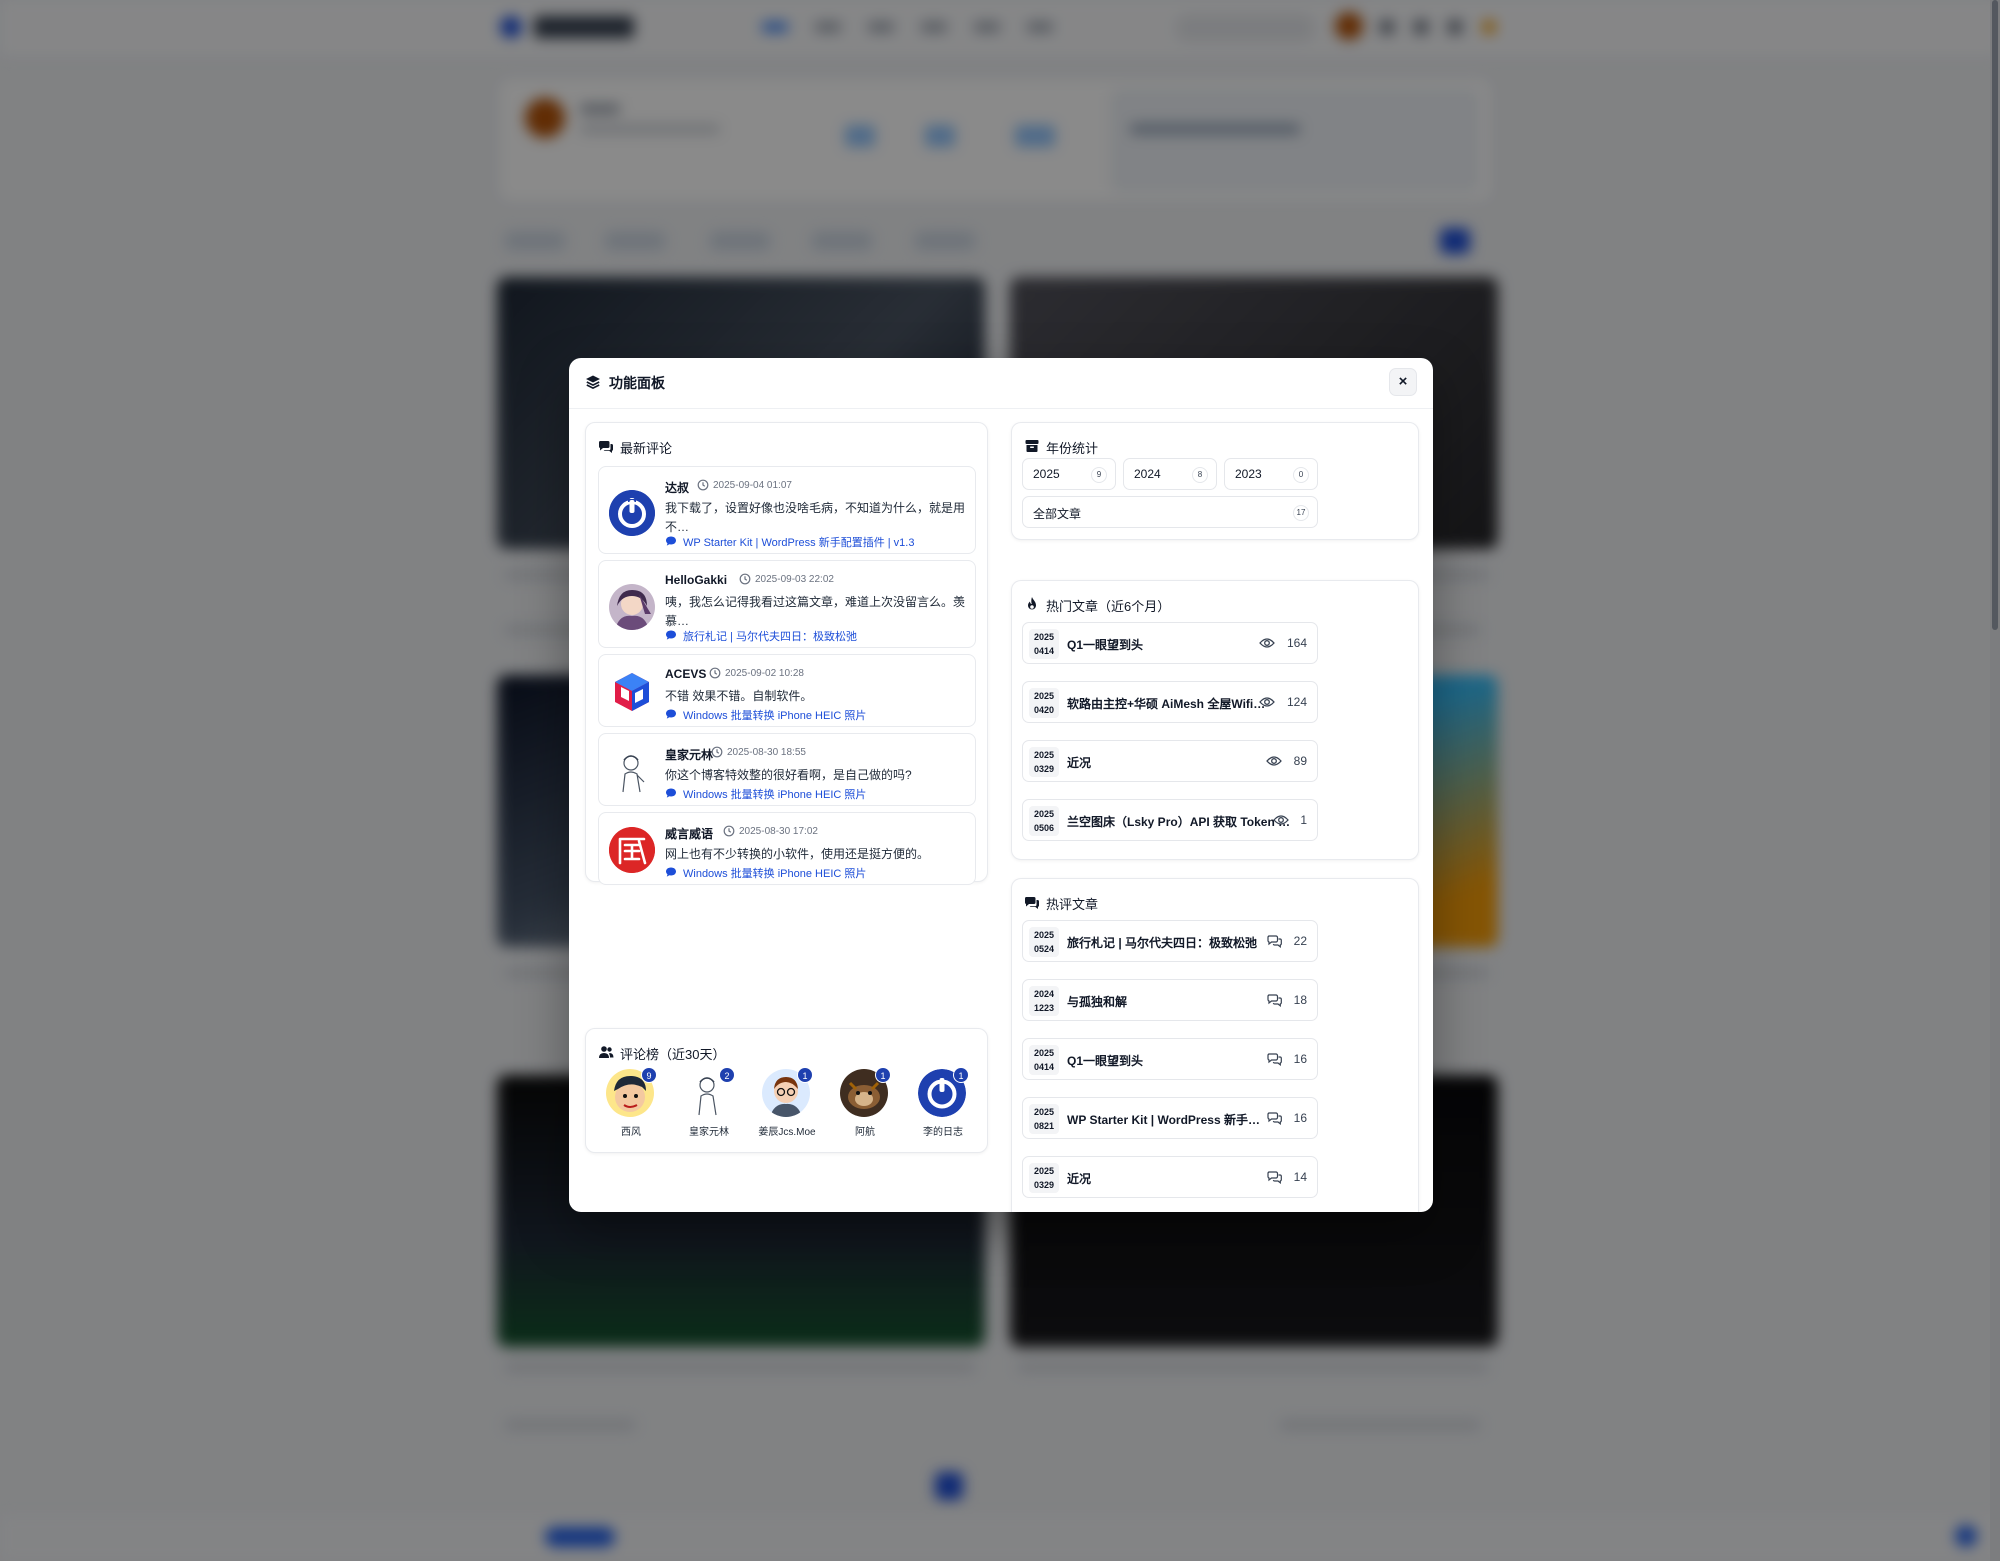 The width and height of the screenshot is (2000, 1561). Describe the element at coordinates (943, 1104) in the screenshot. I see `leaderboard-item: 1 李的日志` at that location.